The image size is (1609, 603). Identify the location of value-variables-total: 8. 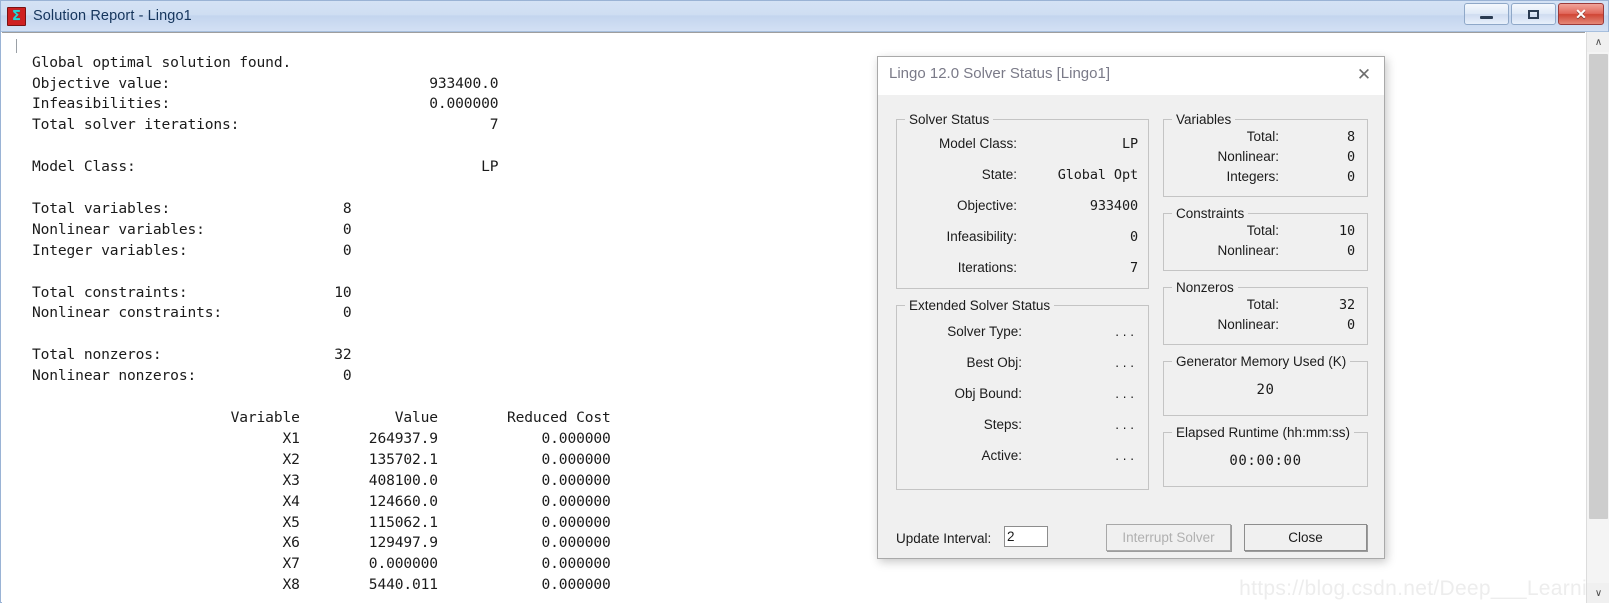
(1350, 137).